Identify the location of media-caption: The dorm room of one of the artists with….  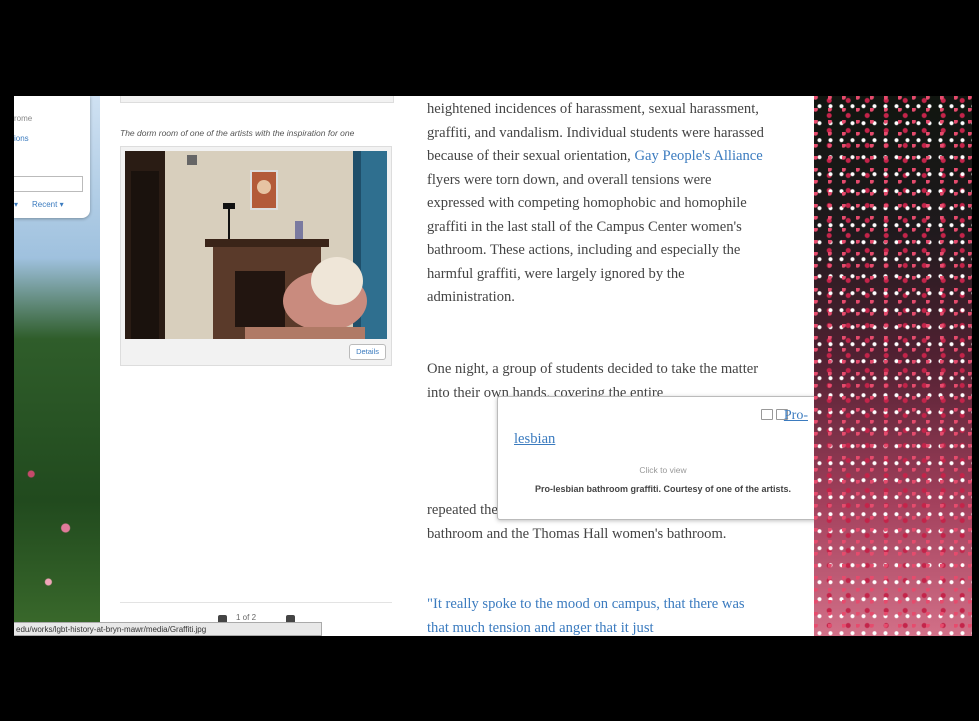
(237, 133).